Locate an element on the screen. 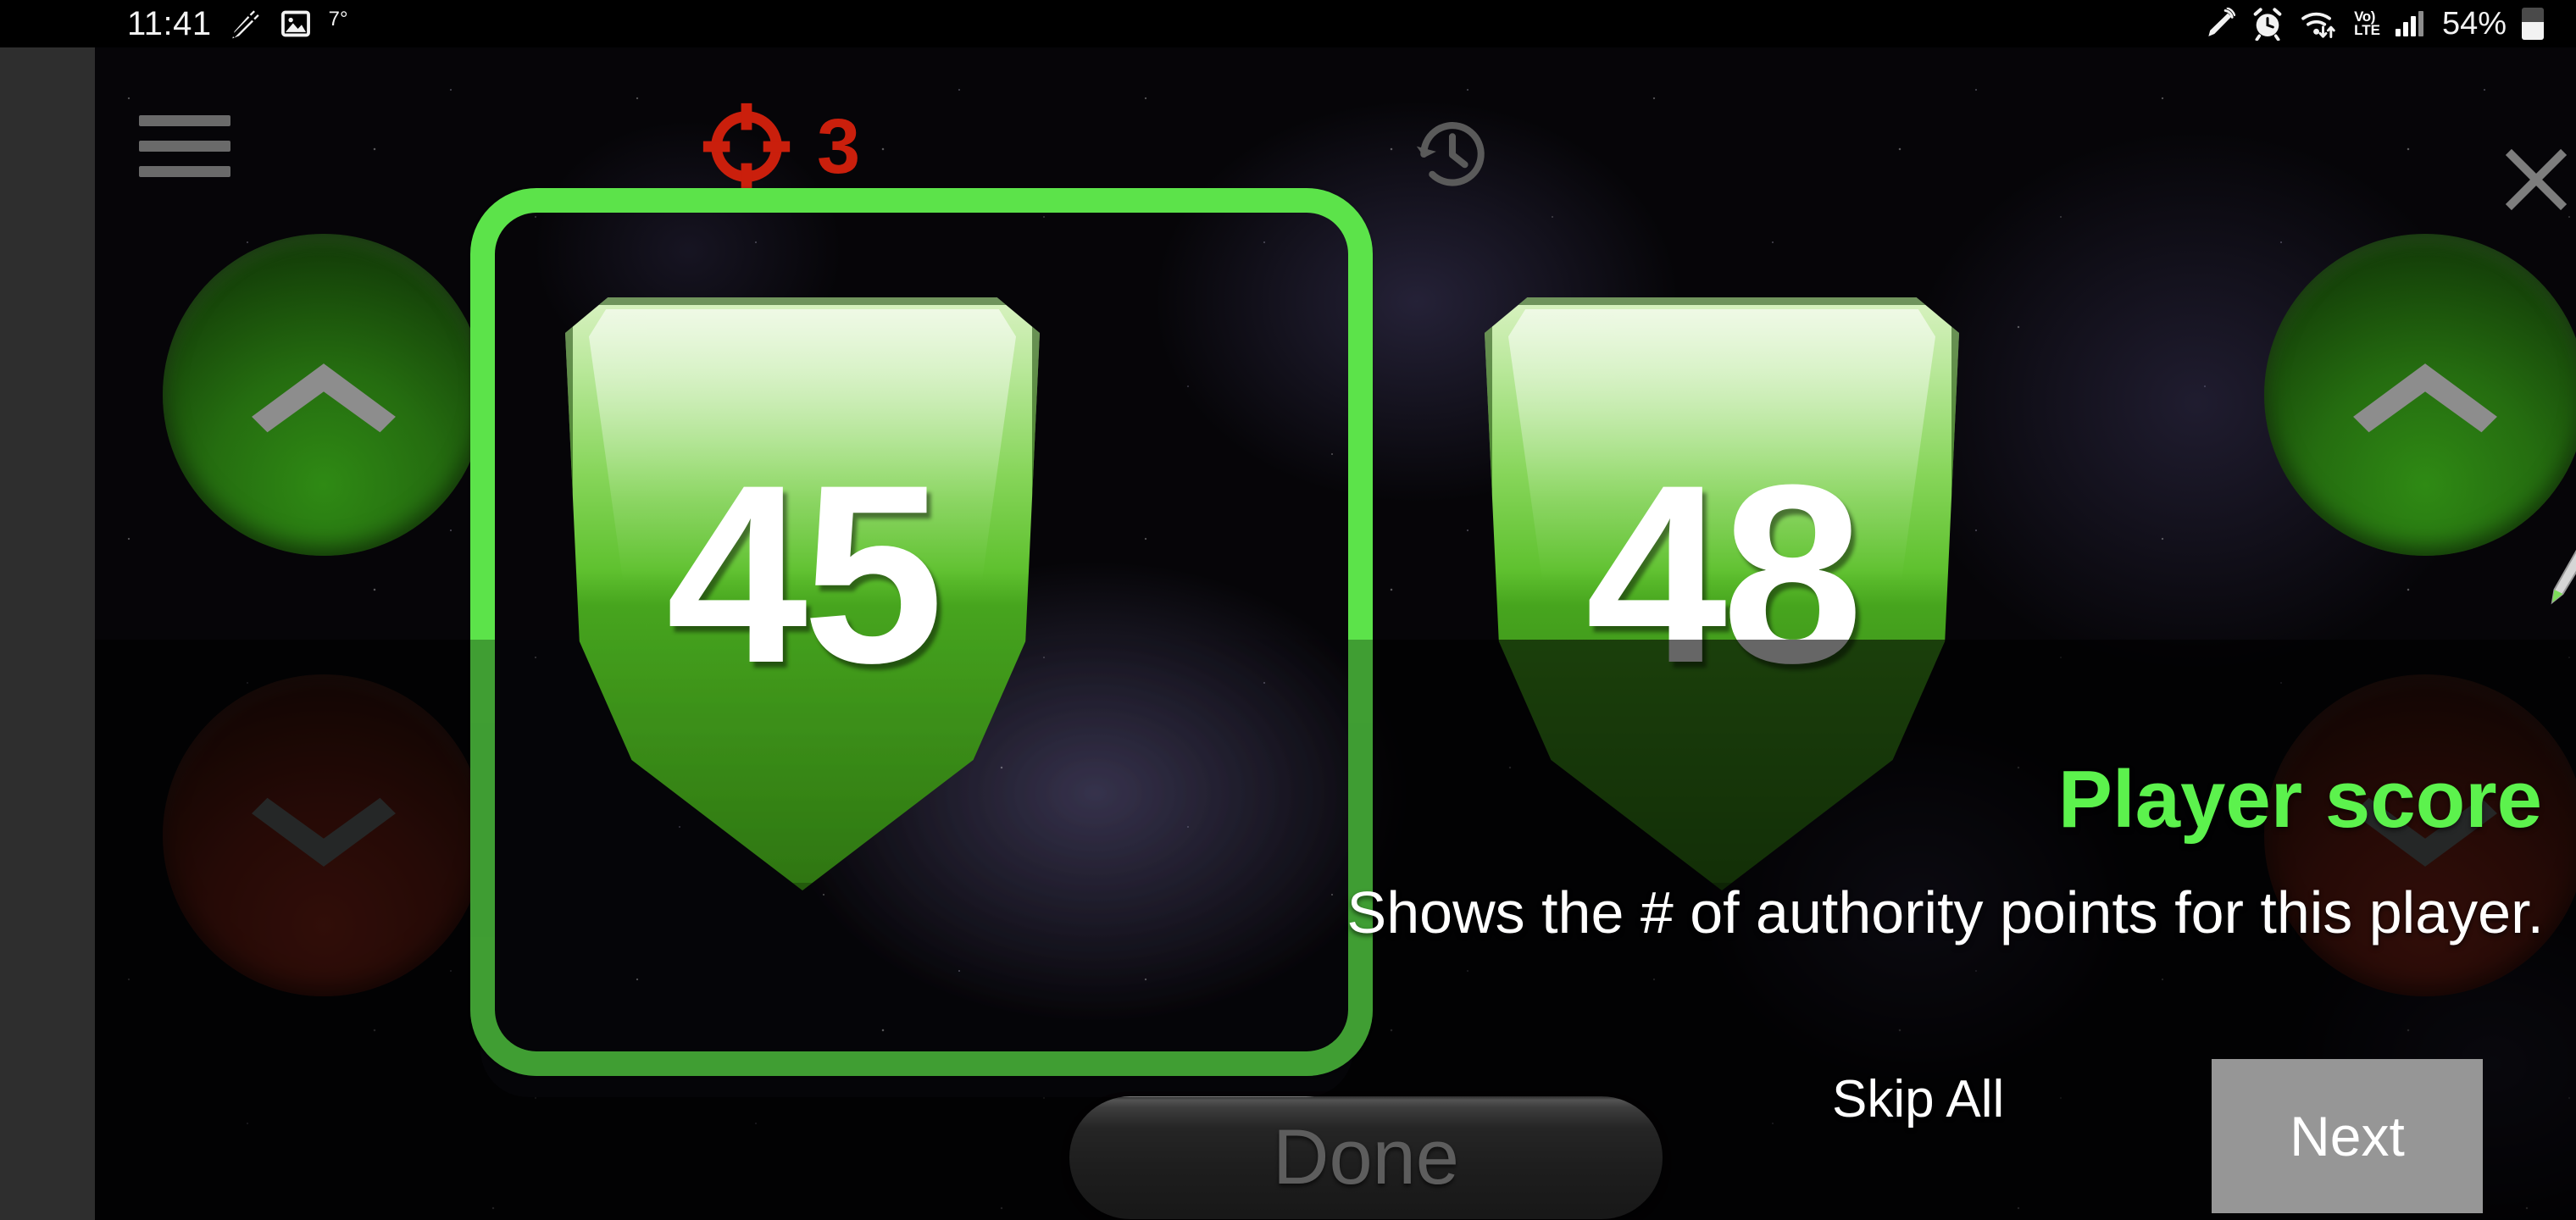 Image resolution: width=2576 pixels, height=1220 pixels. player-1-increment-button is located at coordinates (324, 395).